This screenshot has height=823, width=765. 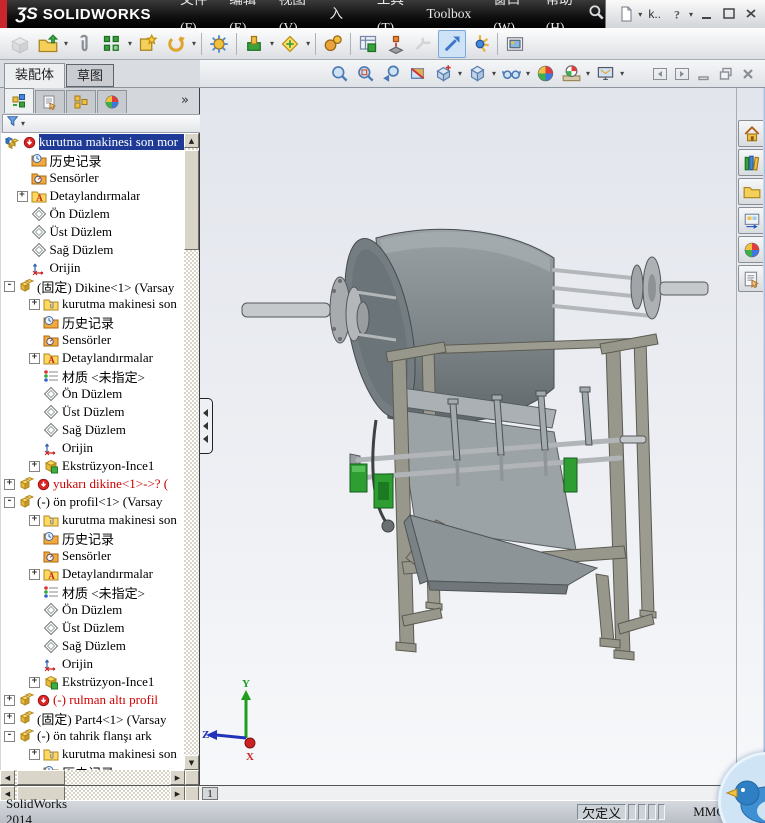 I want to click on hide-show-items-dropdown-icon: ▾, so click(x=528, y=73).